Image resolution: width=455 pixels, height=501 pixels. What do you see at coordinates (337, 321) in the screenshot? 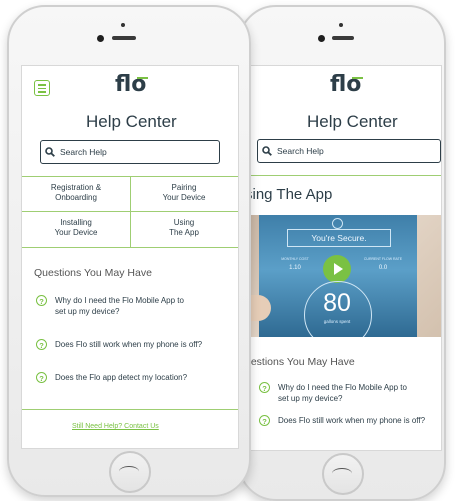
I see `gallons-label: gallons spent` at bounding box center [337, 321].